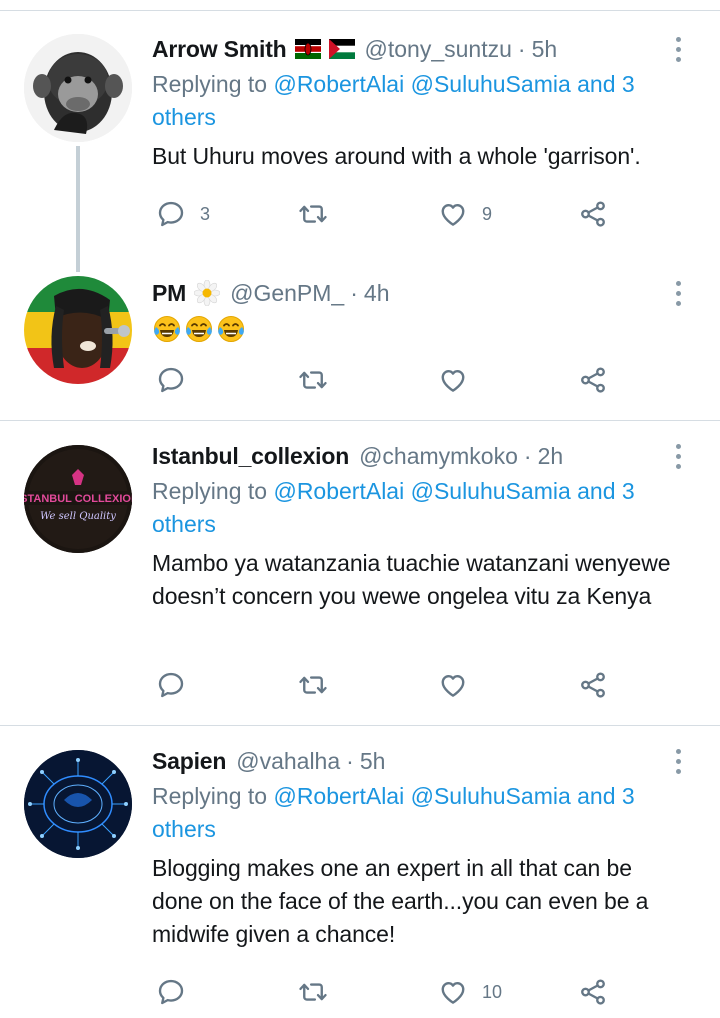 This screenshot has height=1018, width=720. I want to click on timestamp: 4h, so click(377, 293).